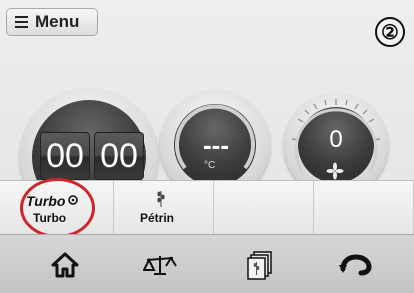 The image size is (414, 293). I want to click on home-button, so click(65, 265).